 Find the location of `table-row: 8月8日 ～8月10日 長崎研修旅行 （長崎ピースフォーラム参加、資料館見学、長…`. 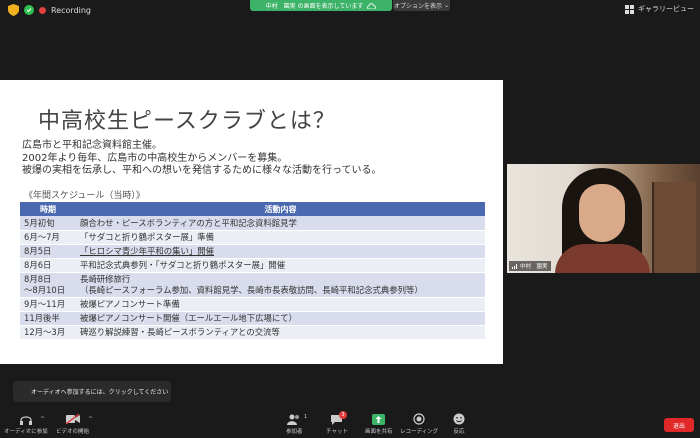

table-row: 8月8日 ～8月10日 長崎研修旅行 （長崎ピースフォーラム参加、資料館見学、長… is located at coordinates (252, 285).